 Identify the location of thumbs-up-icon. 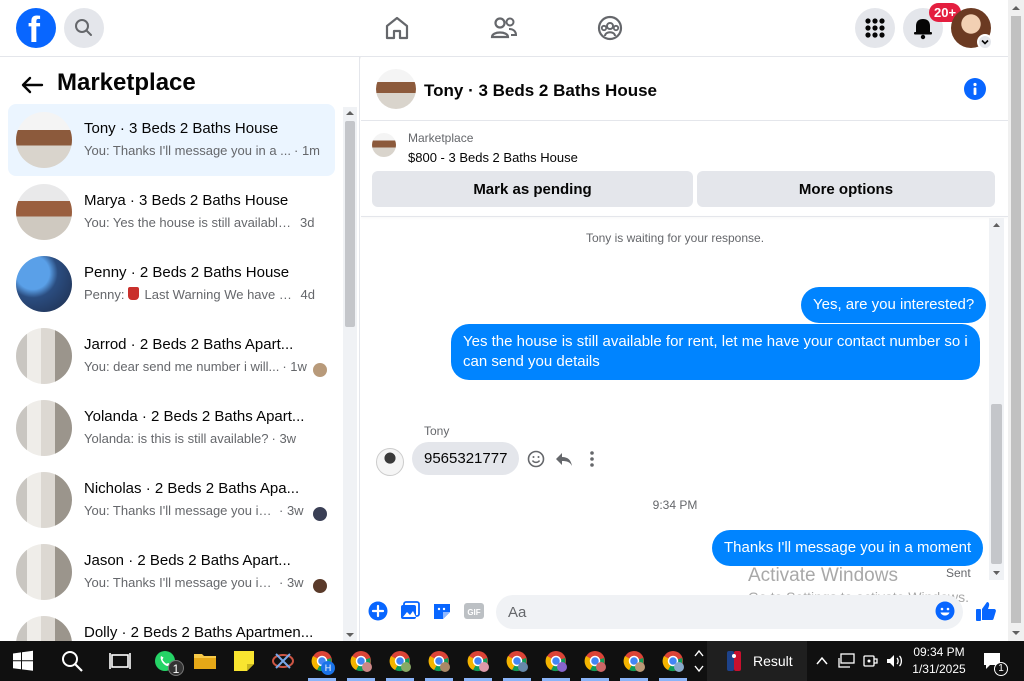
(986, 611).